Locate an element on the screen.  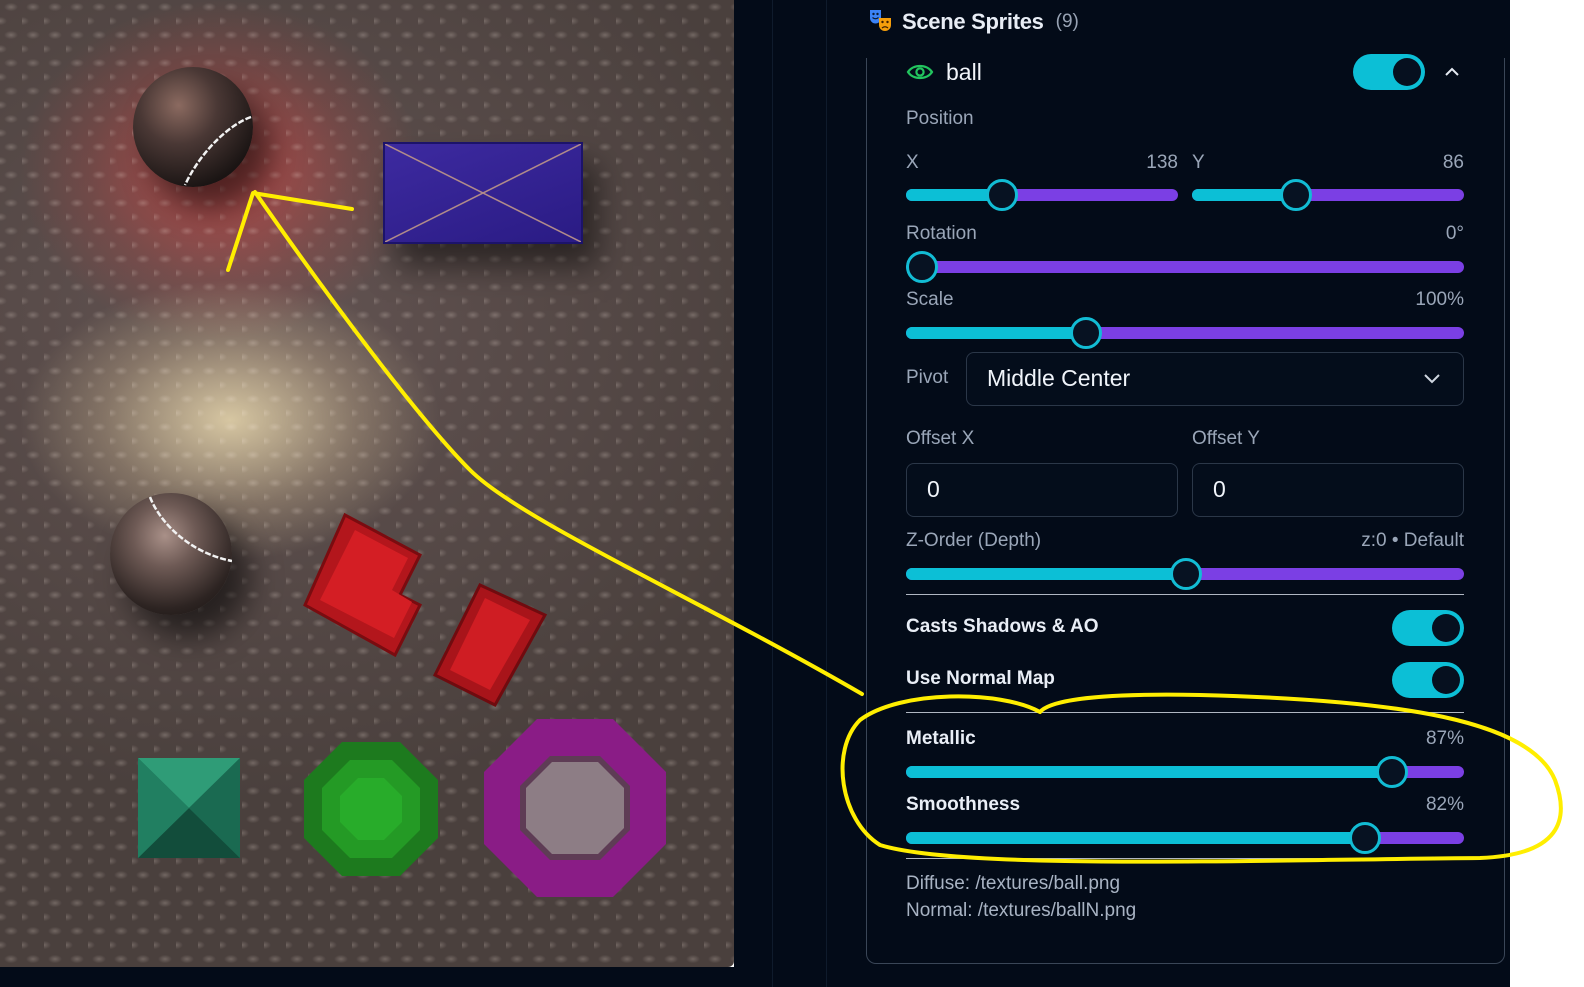
scale-slider-knob is located at coordinates (1086, 333).